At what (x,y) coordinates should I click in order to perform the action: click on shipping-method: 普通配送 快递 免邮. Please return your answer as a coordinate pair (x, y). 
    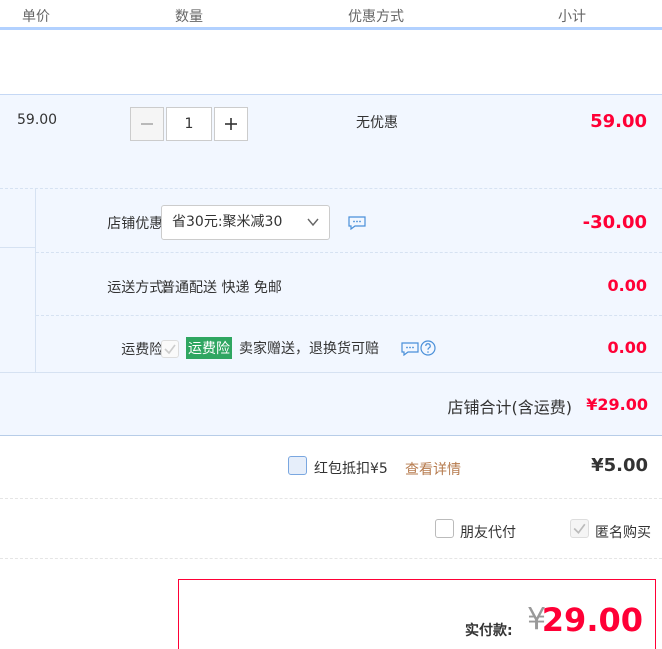
    Looking at the image, I should click on (221, 288).